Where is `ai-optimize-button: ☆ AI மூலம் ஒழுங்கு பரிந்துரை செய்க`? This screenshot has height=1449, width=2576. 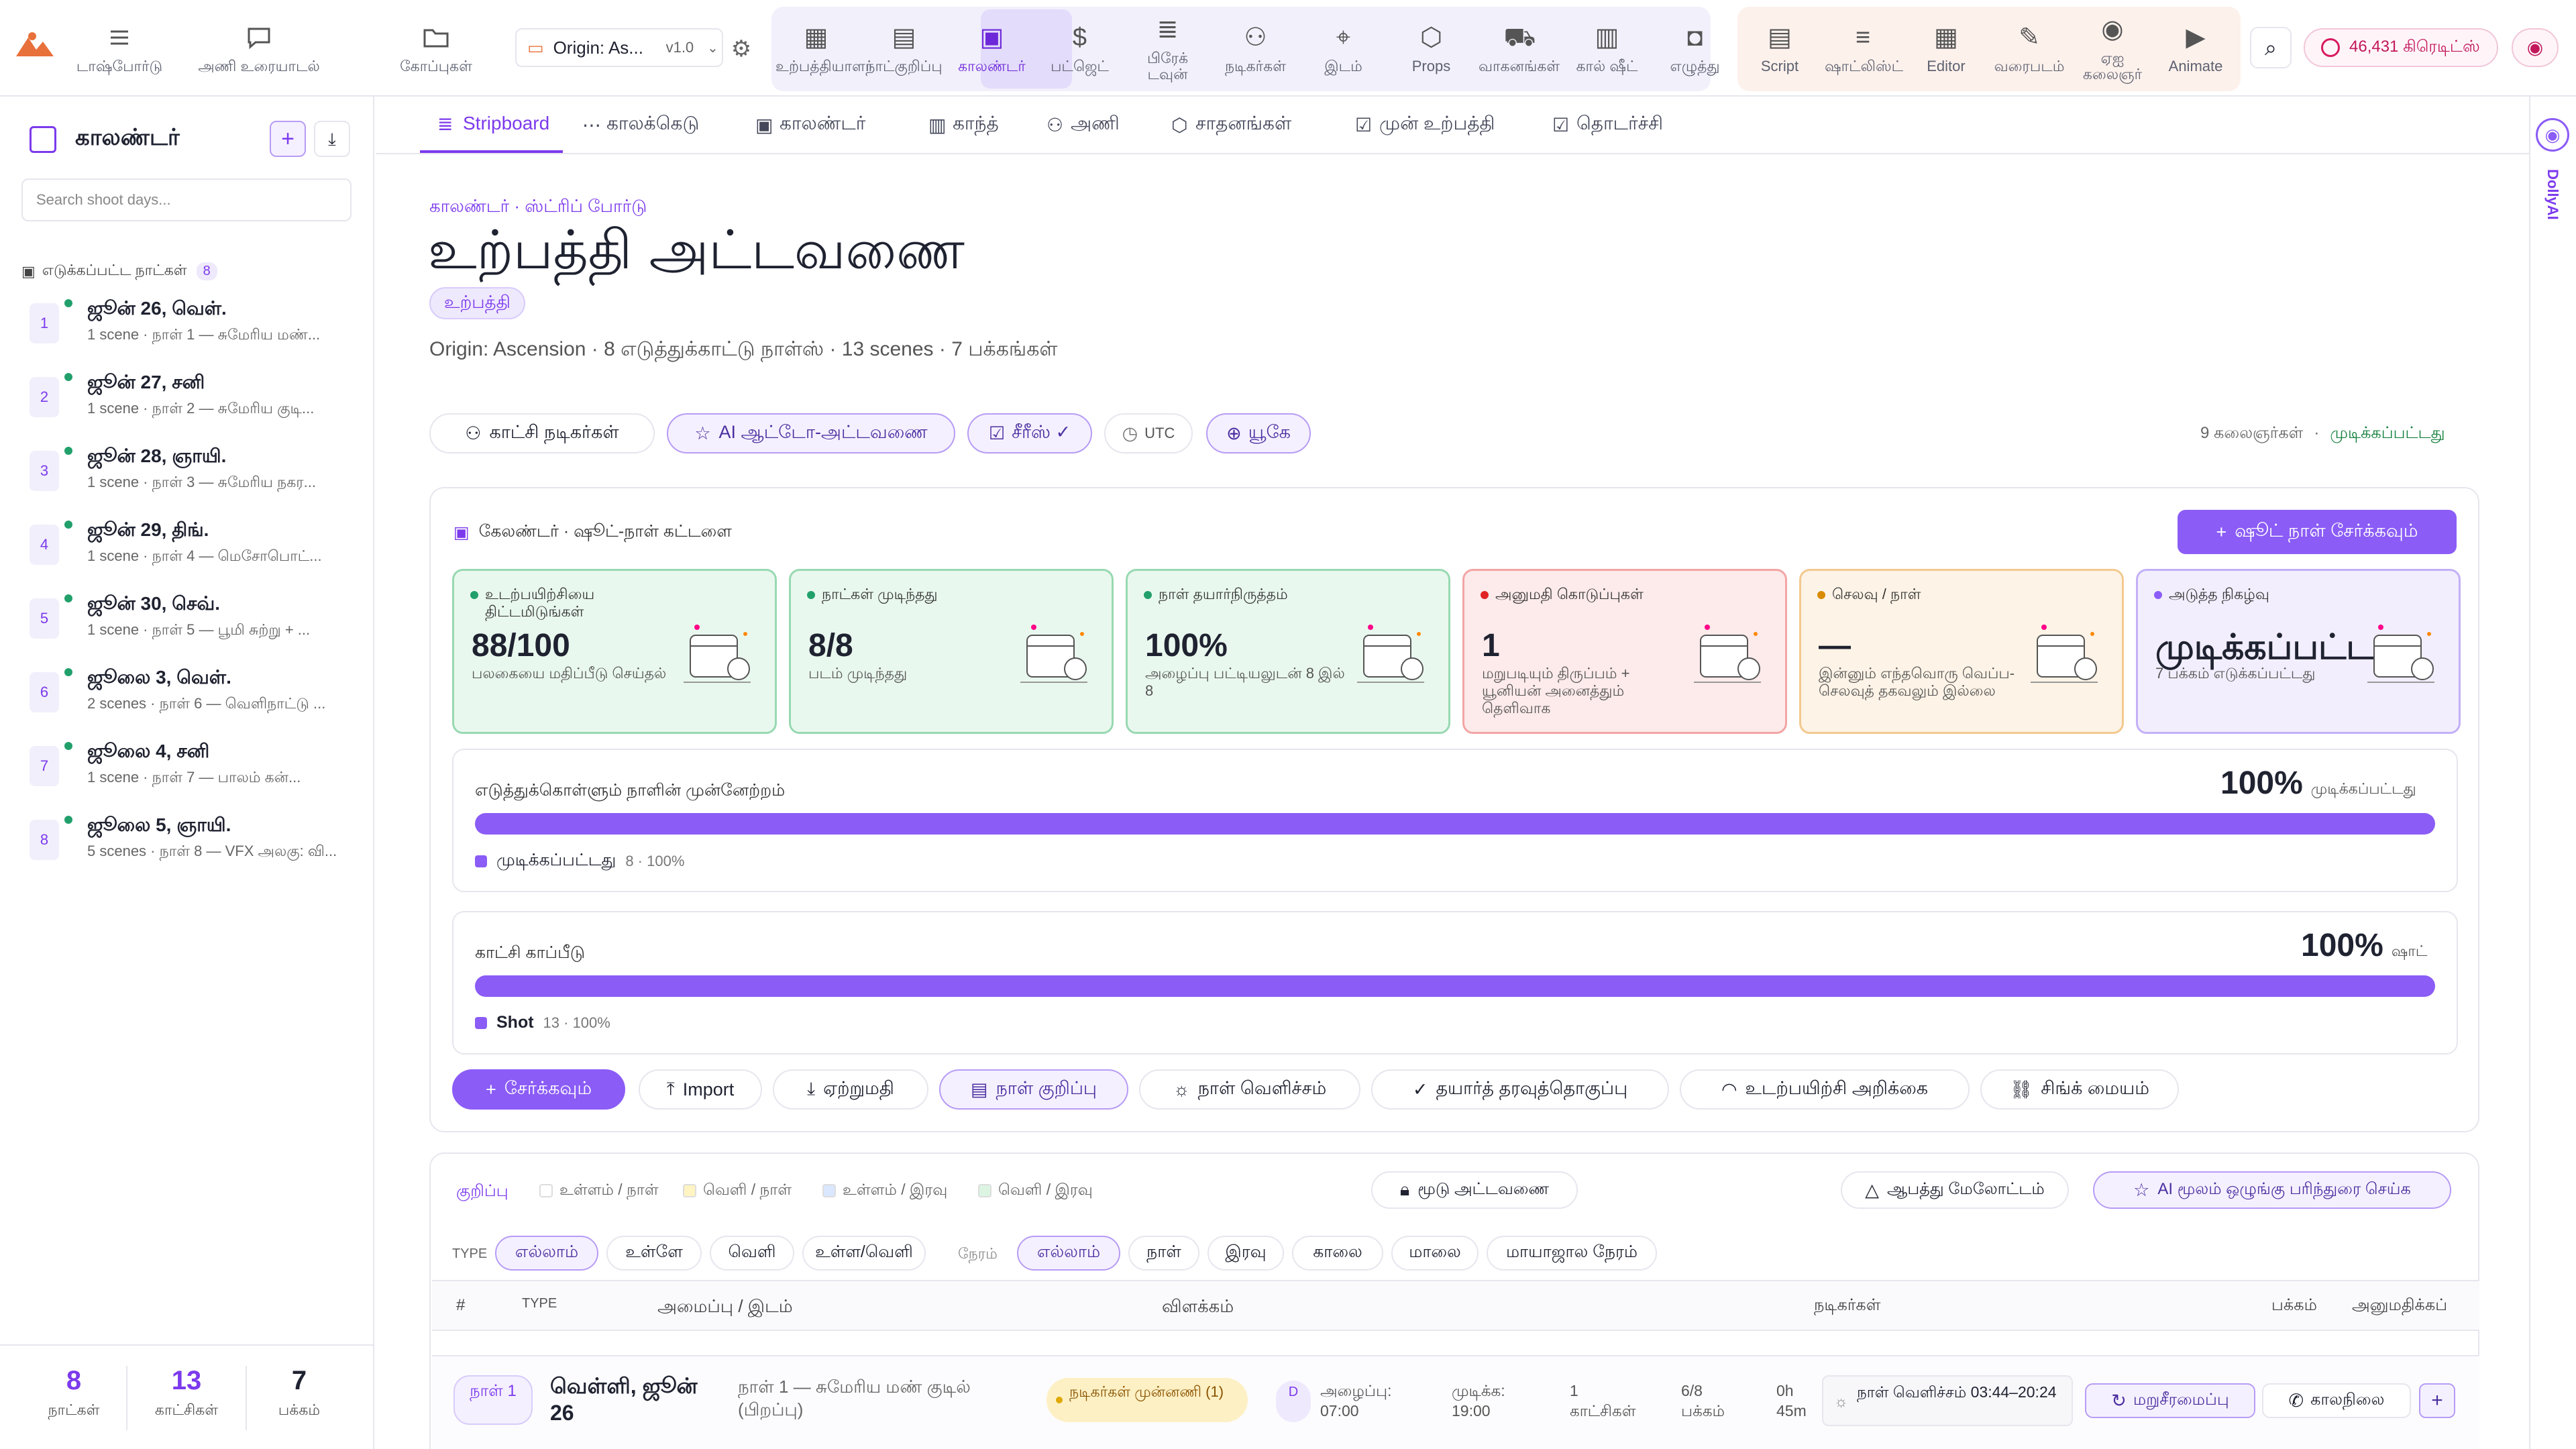 ai-optimize-button: ☆ AI மூலம் ஒழுங்கு பரிந்துரை செய்க is located at coordinates (2272, 1190).